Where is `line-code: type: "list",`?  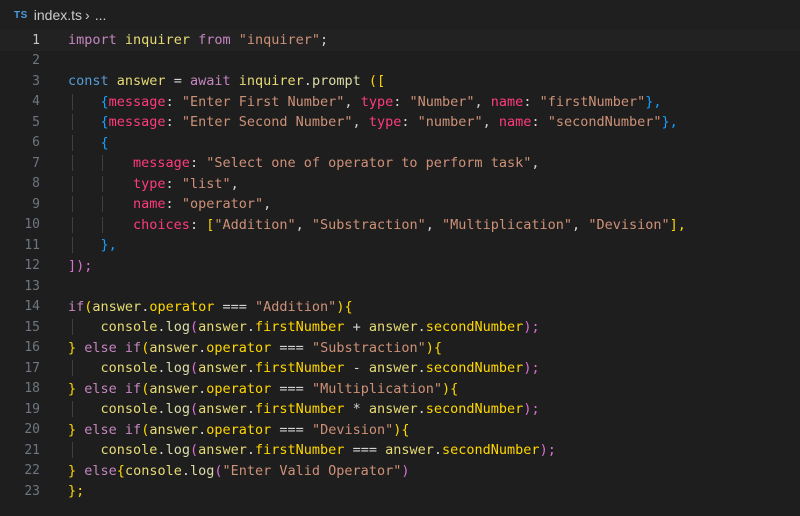
line-code: type: "list", is located at coordinates (139, 183).